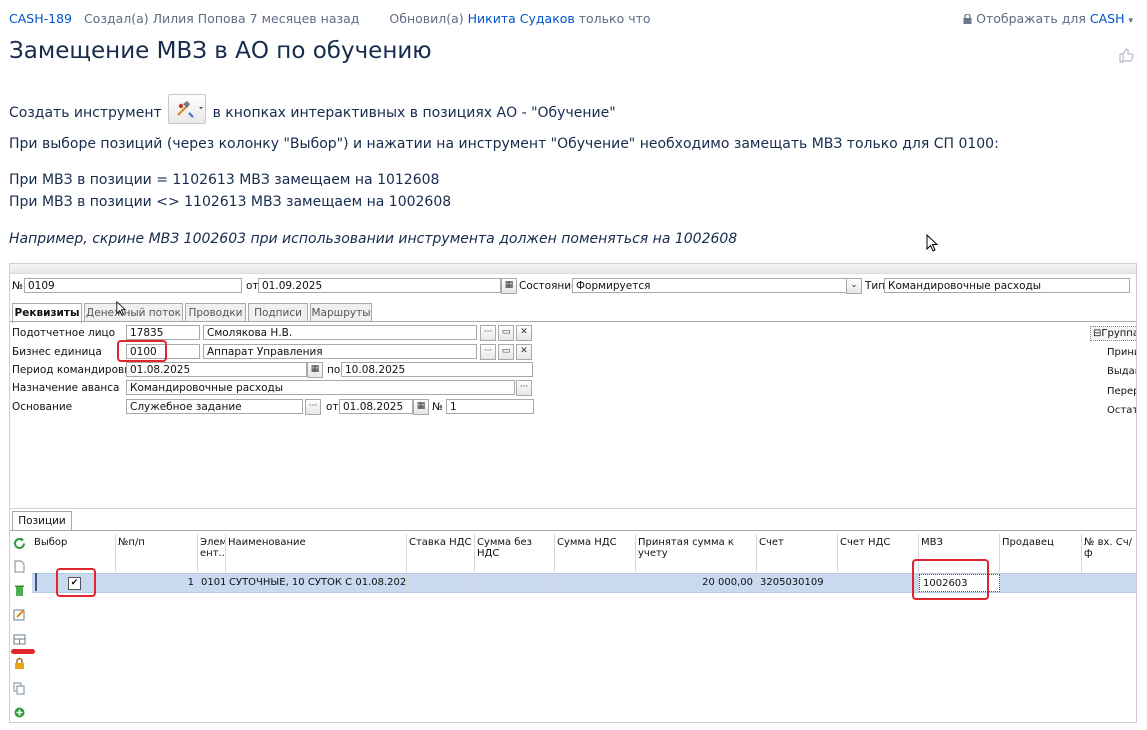  I want to click on updater-link: Никита Судаков, so click(521, 18).